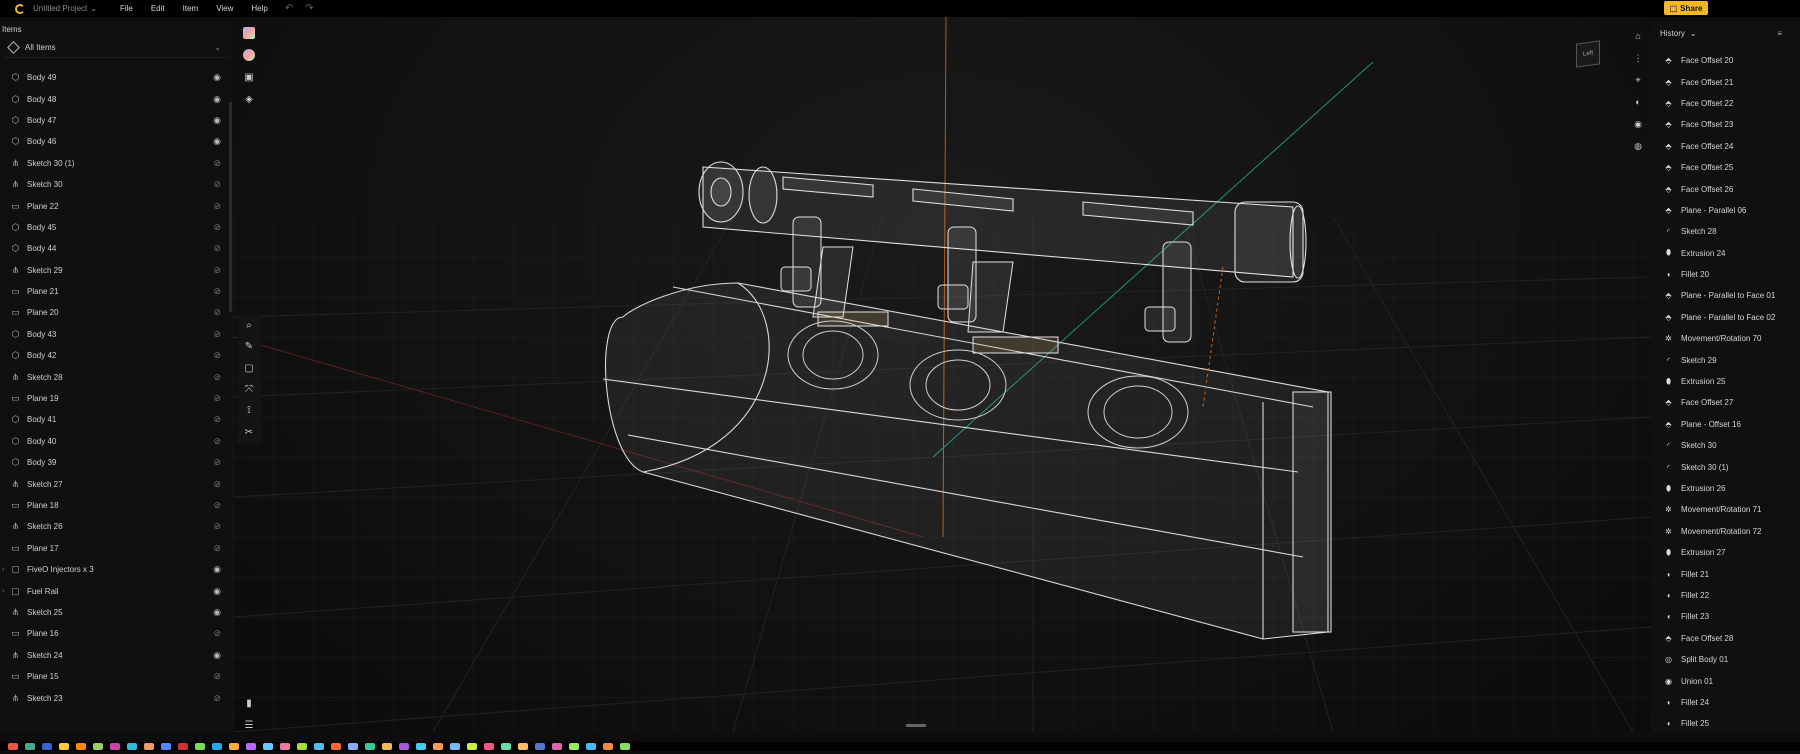  I want to click on history-item: ◖ Fillet 25, so click(1725, 723).